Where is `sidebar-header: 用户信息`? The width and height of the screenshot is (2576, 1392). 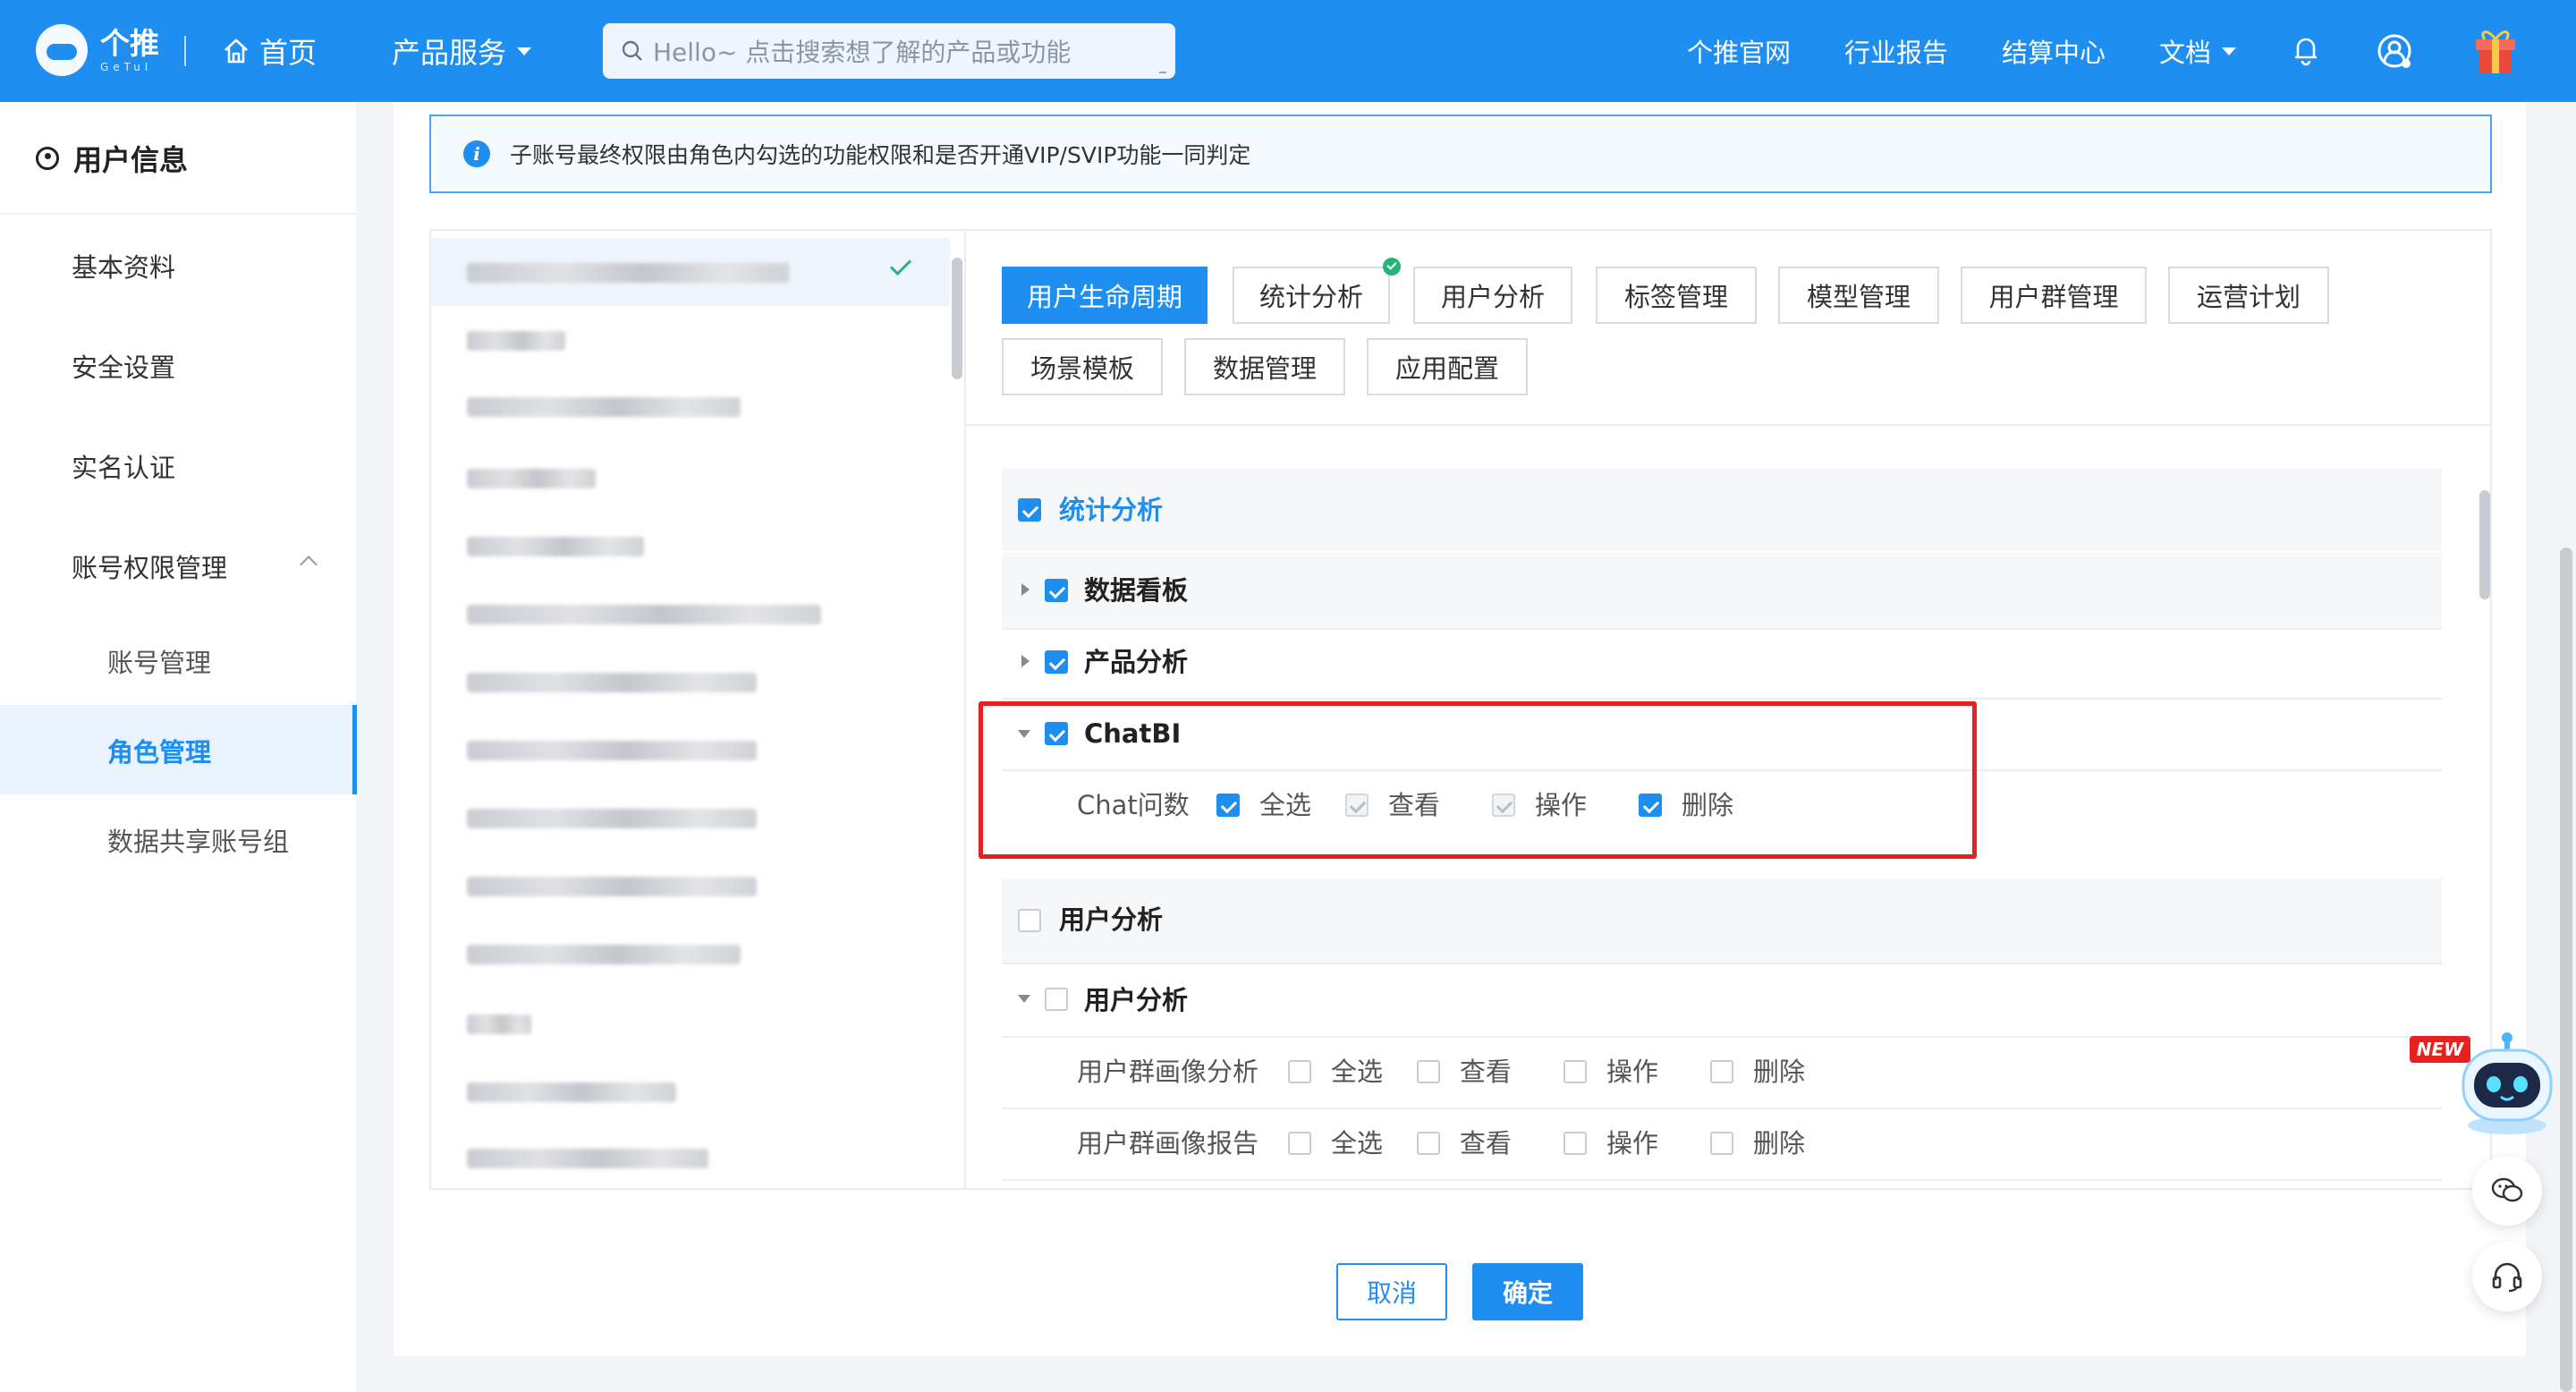
sidebar-header: 用户信息 is located at coordinates (112, 158).